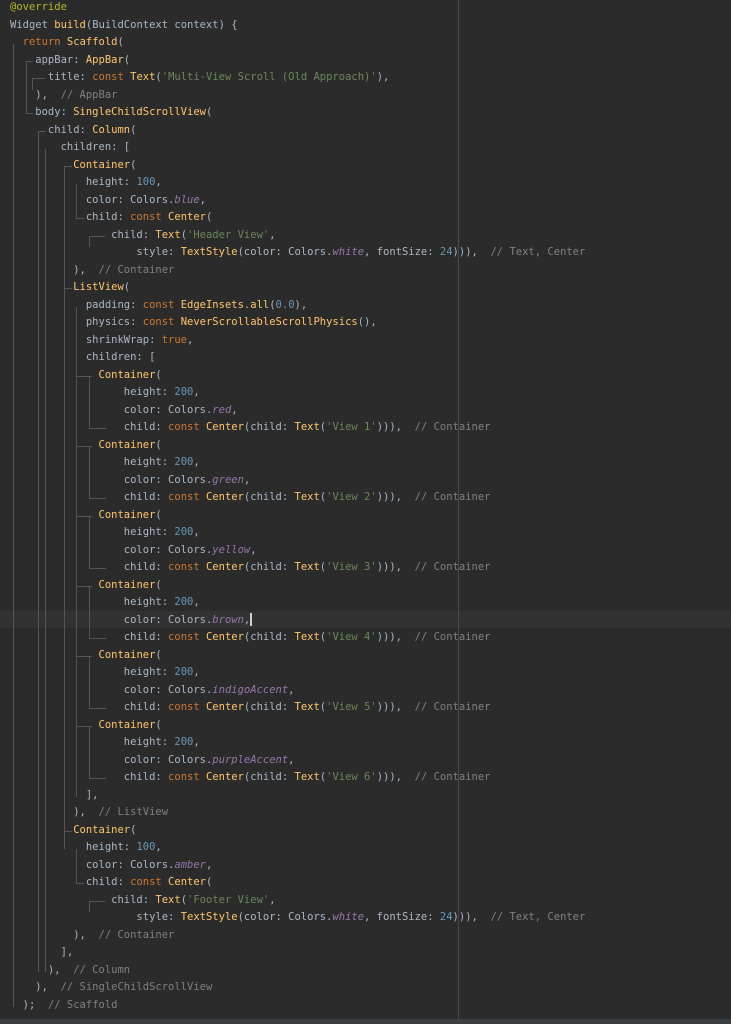 The width and height of the screenshot is (731, 1024). Describe the element at coordinates (260, 304) in the screenshot. I see `code-token: all` at that location.